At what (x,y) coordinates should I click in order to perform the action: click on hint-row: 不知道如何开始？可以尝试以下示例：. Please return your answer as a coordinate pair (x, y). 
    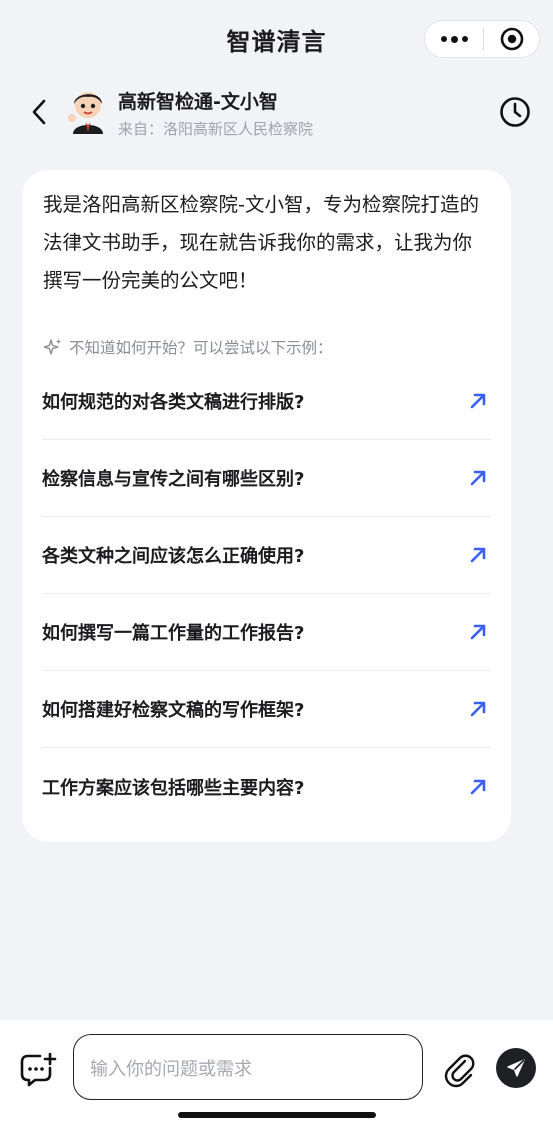
    Looking at the image, I should click on (188, 347).